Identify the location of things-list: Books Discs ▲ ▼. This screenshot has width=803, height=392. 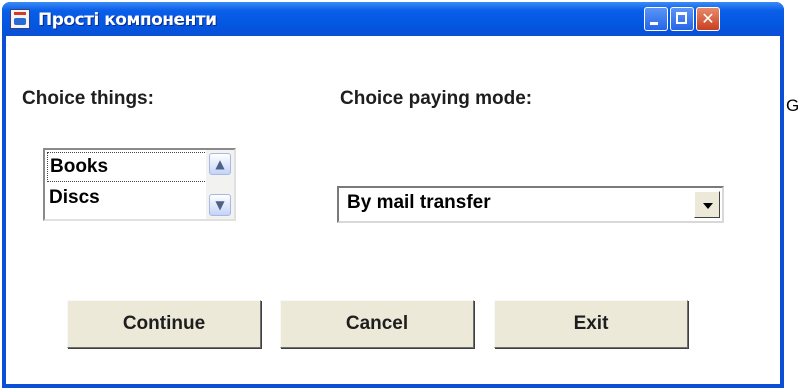
(139, 184).